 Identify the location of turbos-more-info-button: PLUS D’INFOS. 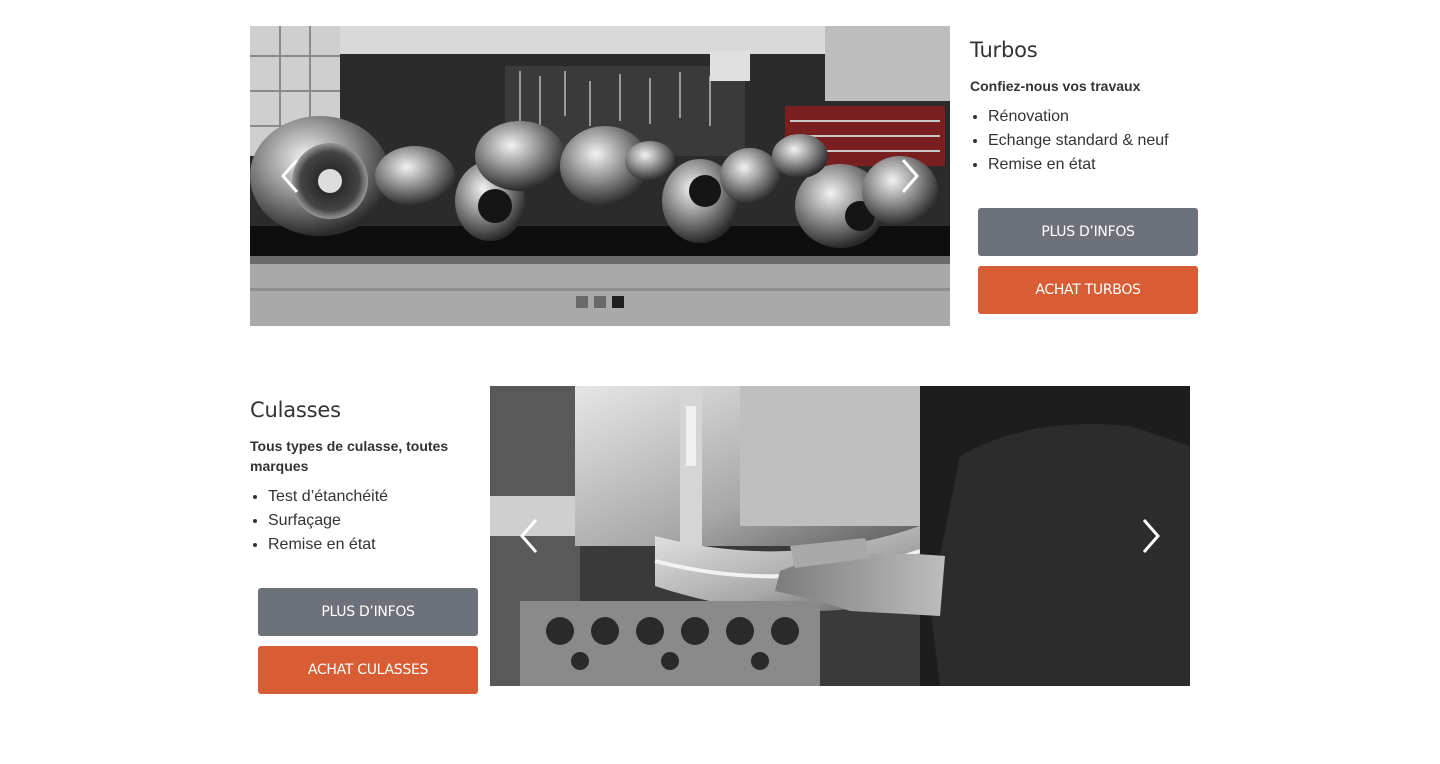
(1088, 232).